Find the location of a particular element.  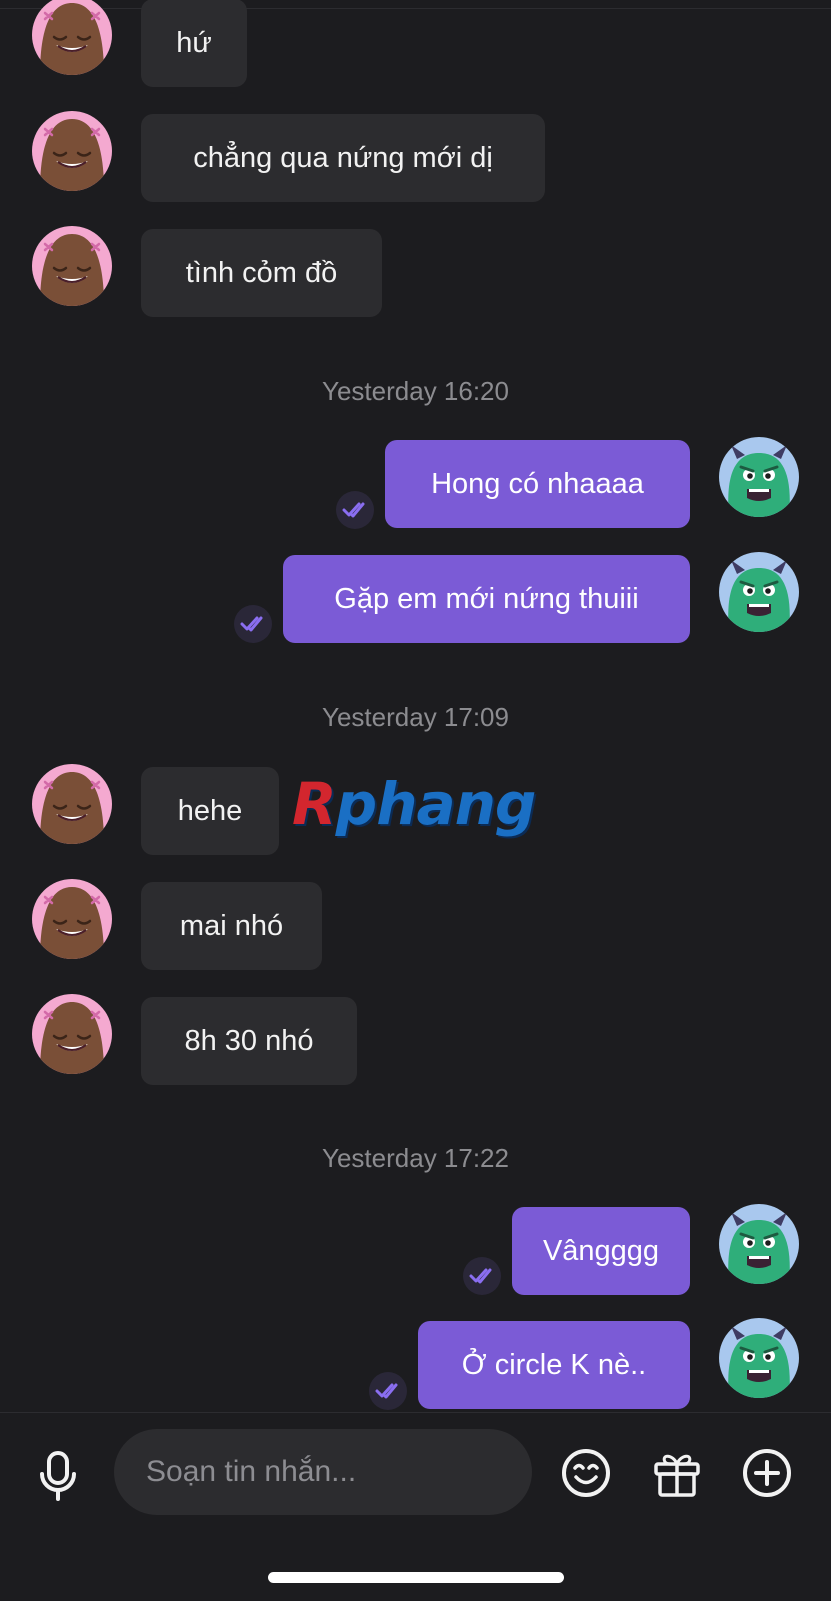

incoming-message-bubble: tình cỏm đồ is located at coordinates (261, 273).